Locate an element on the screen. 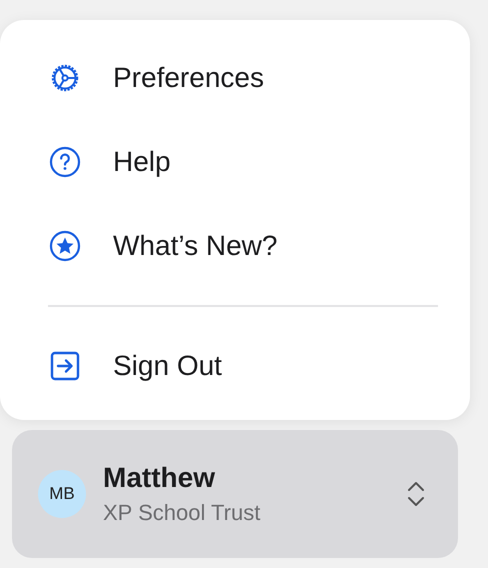  menu-item: Help is located at coordinates (235, 162).